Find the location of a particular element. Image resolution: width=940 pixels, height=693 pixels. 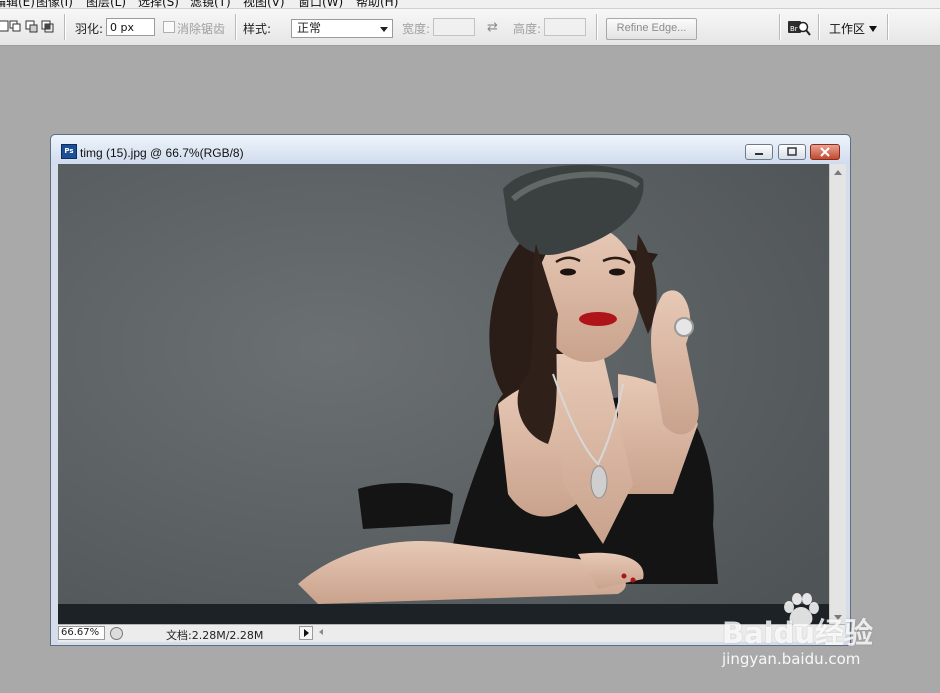

restore-icon is located at coordinates (792, 151).